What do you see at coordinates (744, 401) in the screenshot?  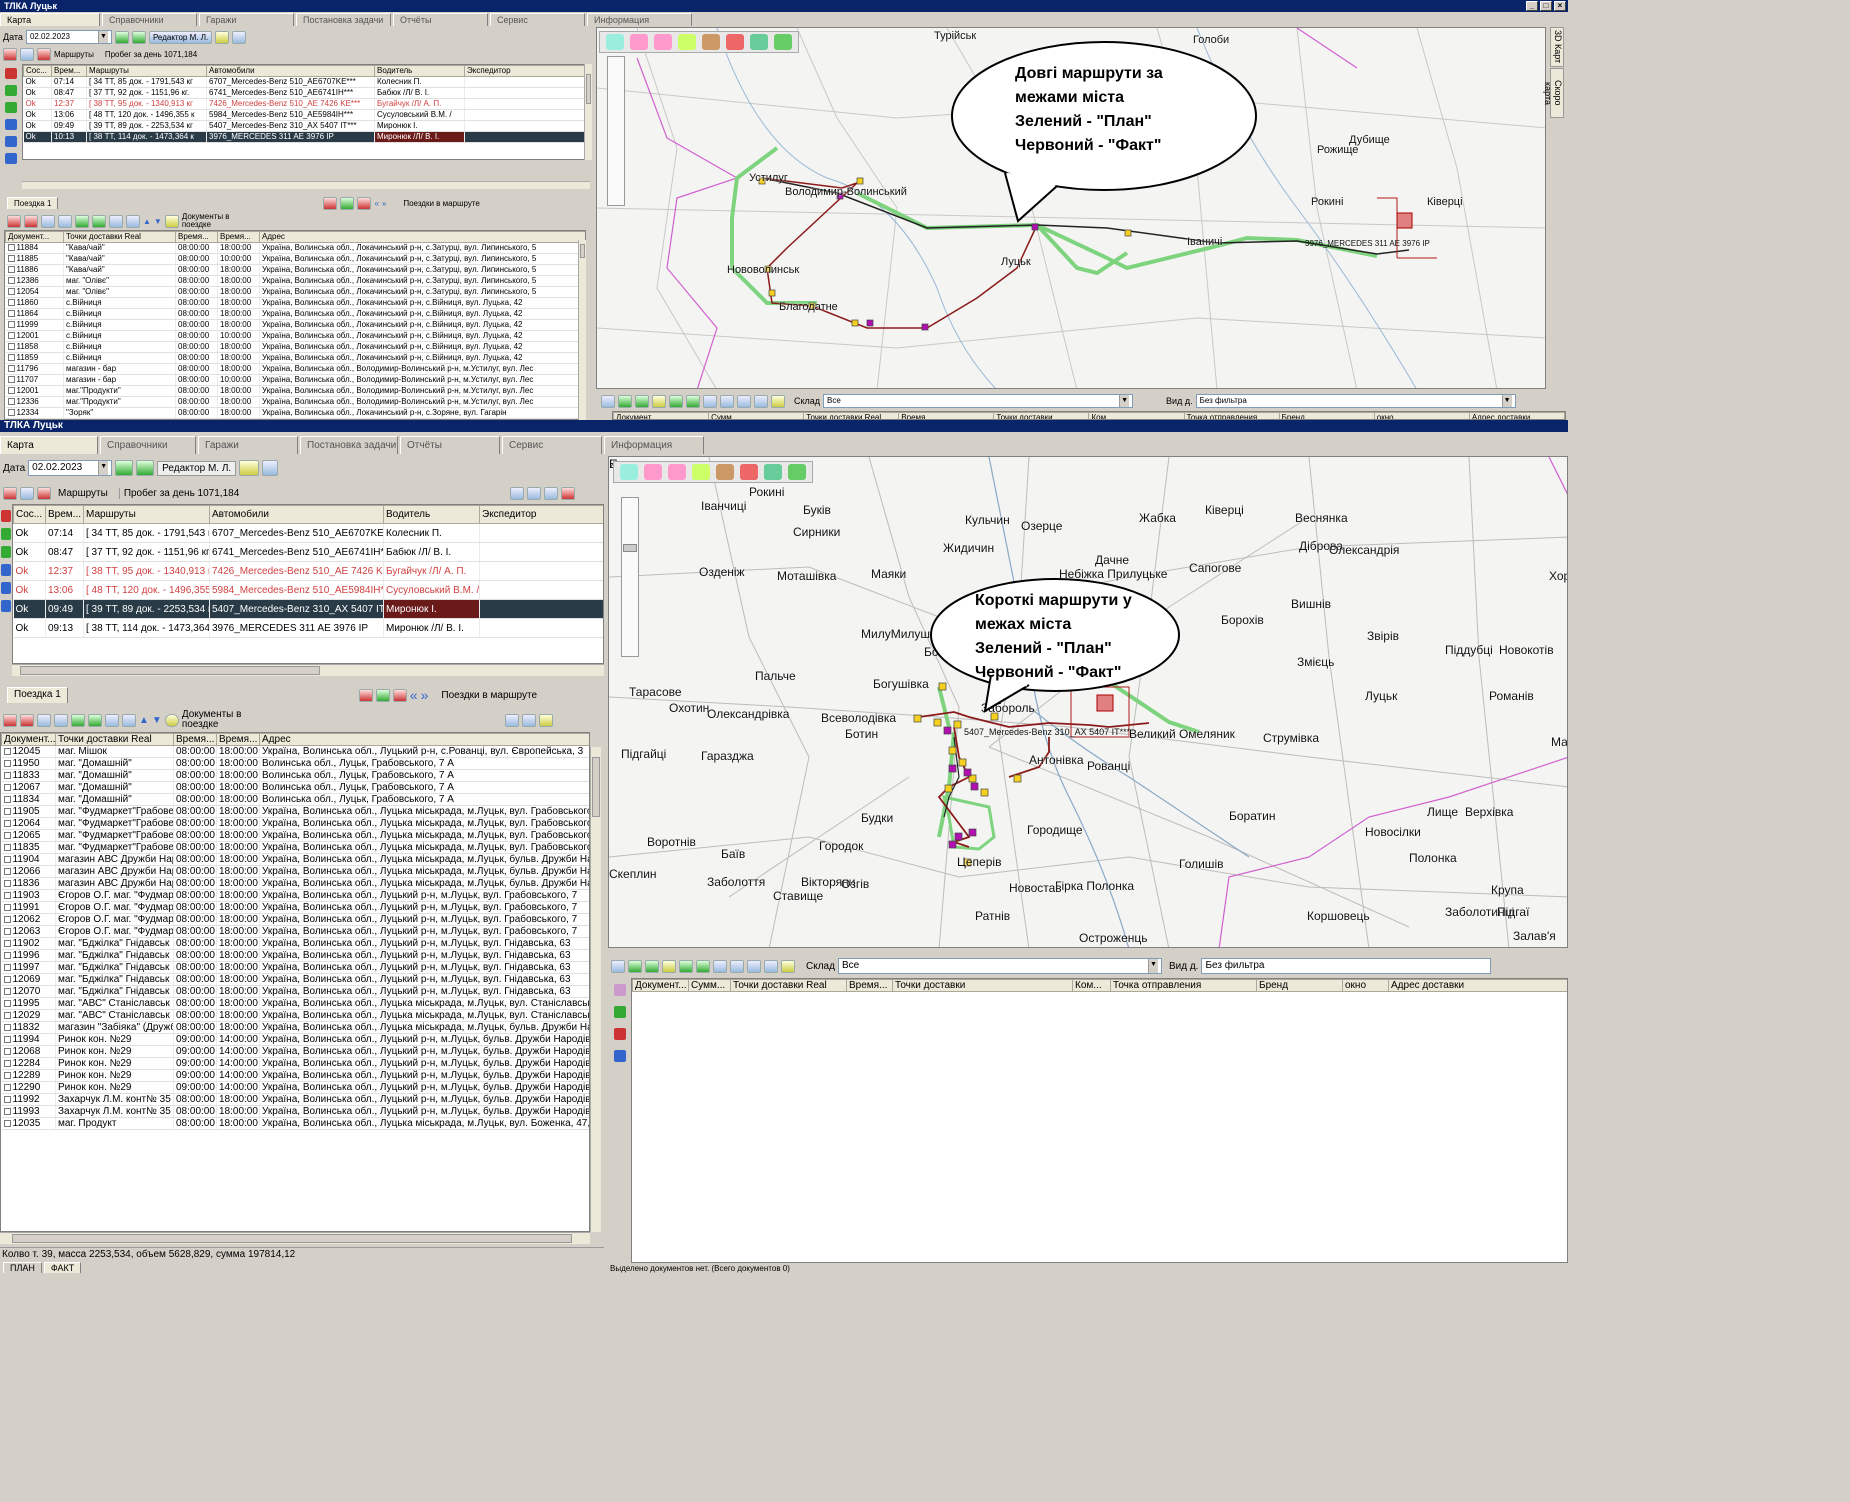 I see `filter-icon` at bounding box center [744, 401].